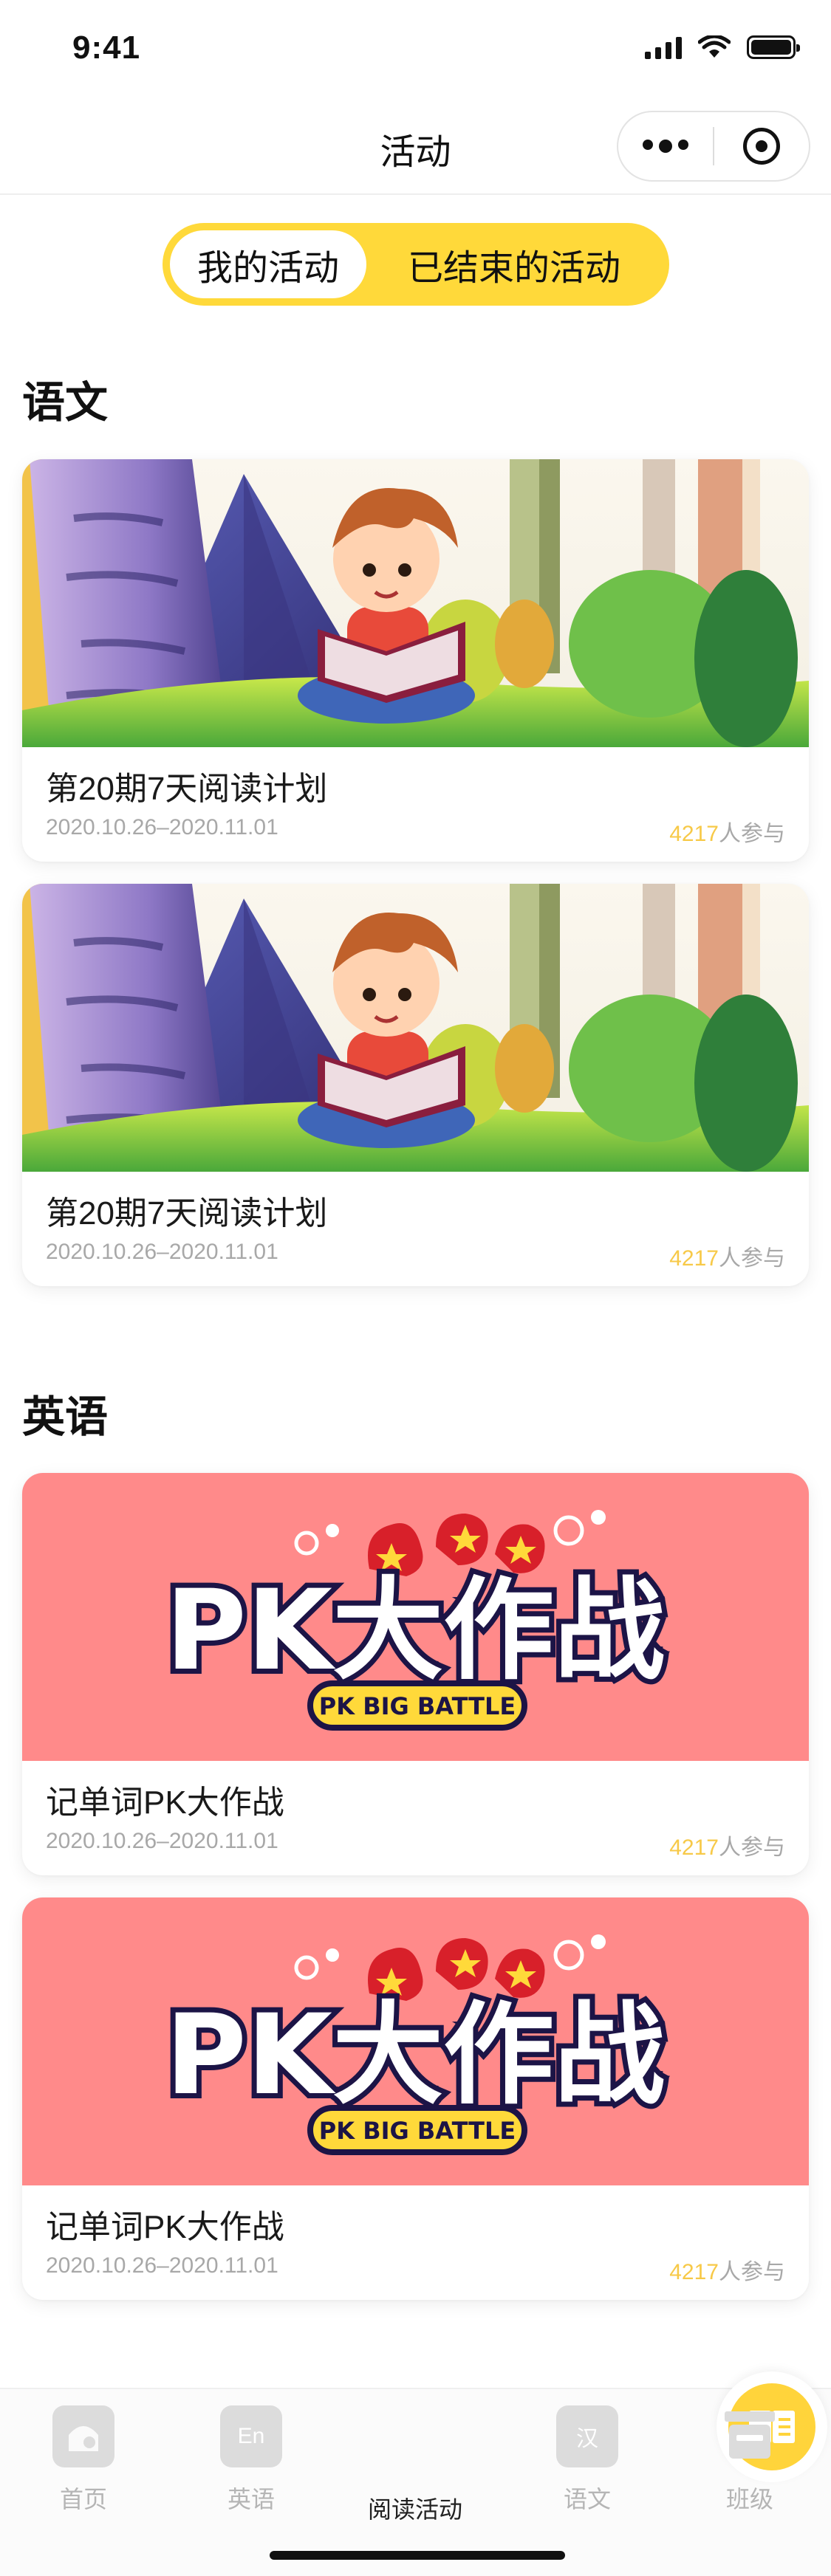 This screenshot has height=2576, width=831. What do you see at coordinates (106, 48) in the screenshot?
I see `status-time: 9:41` at bounding box center [106, 48].